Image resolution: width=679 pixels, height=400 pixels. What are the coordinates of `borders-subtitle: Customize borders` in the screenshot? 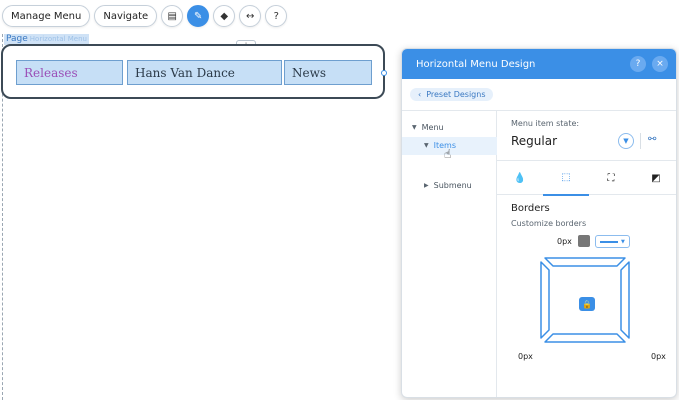 It's located at (549, 223).